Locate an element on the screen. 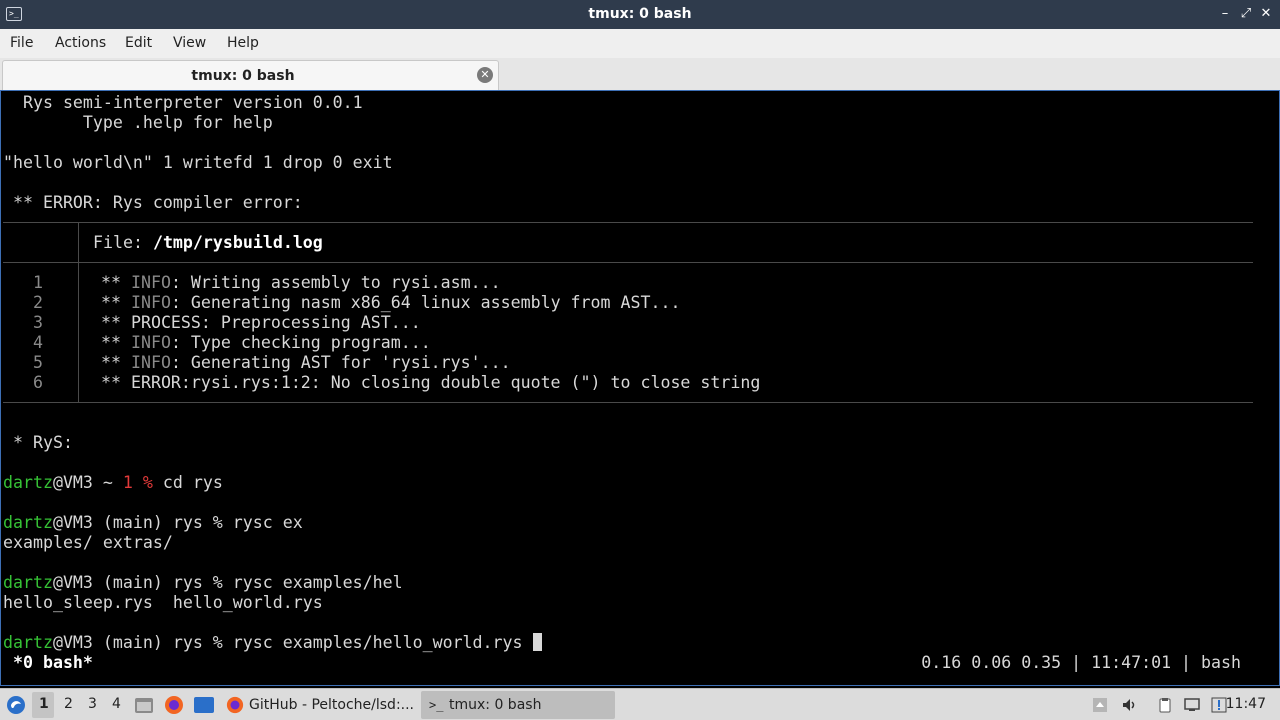 The image size is (1280, 720). start-menu-icon is located at coordinates (16, 705).